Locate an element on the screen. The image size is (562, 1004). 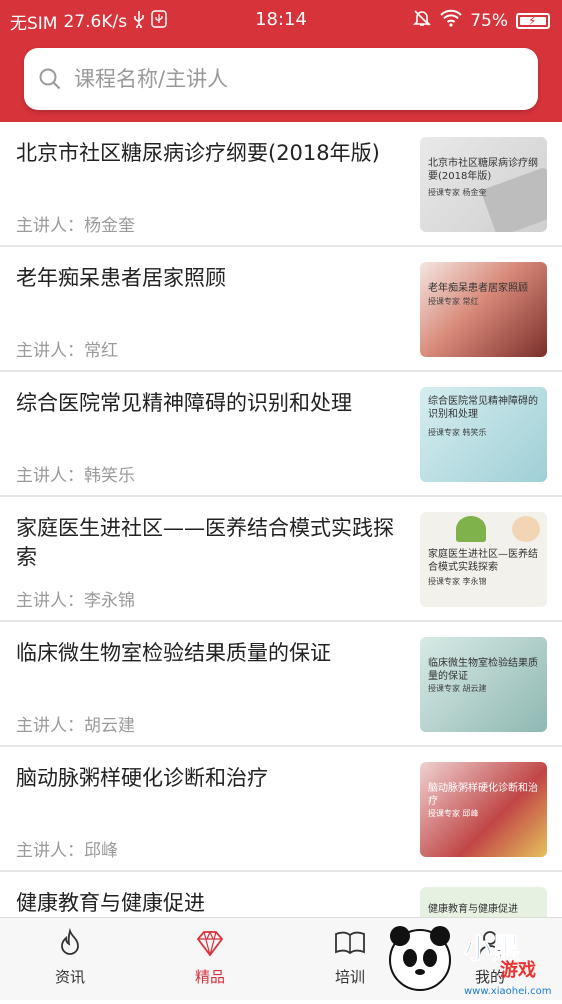
thumbnail-subtitle: 授课专家 李永锦 is located at coordinates (457, 581).